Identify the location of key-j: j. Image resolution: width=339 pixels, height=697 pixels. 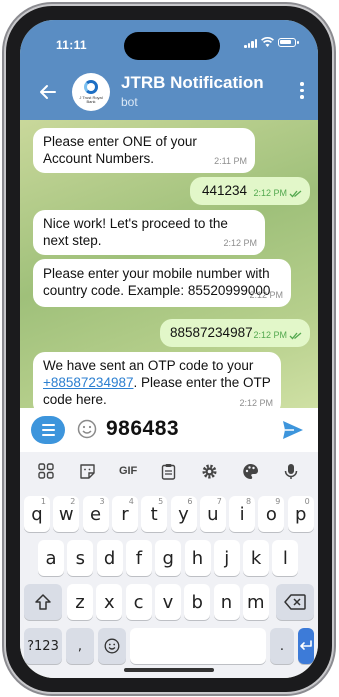
(226, 558).